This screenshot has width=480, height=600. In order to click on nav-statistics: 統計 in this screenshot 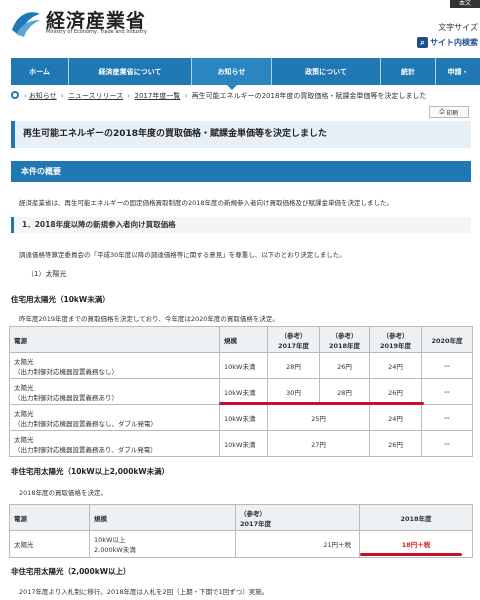, I will do `click(408, 71)`.